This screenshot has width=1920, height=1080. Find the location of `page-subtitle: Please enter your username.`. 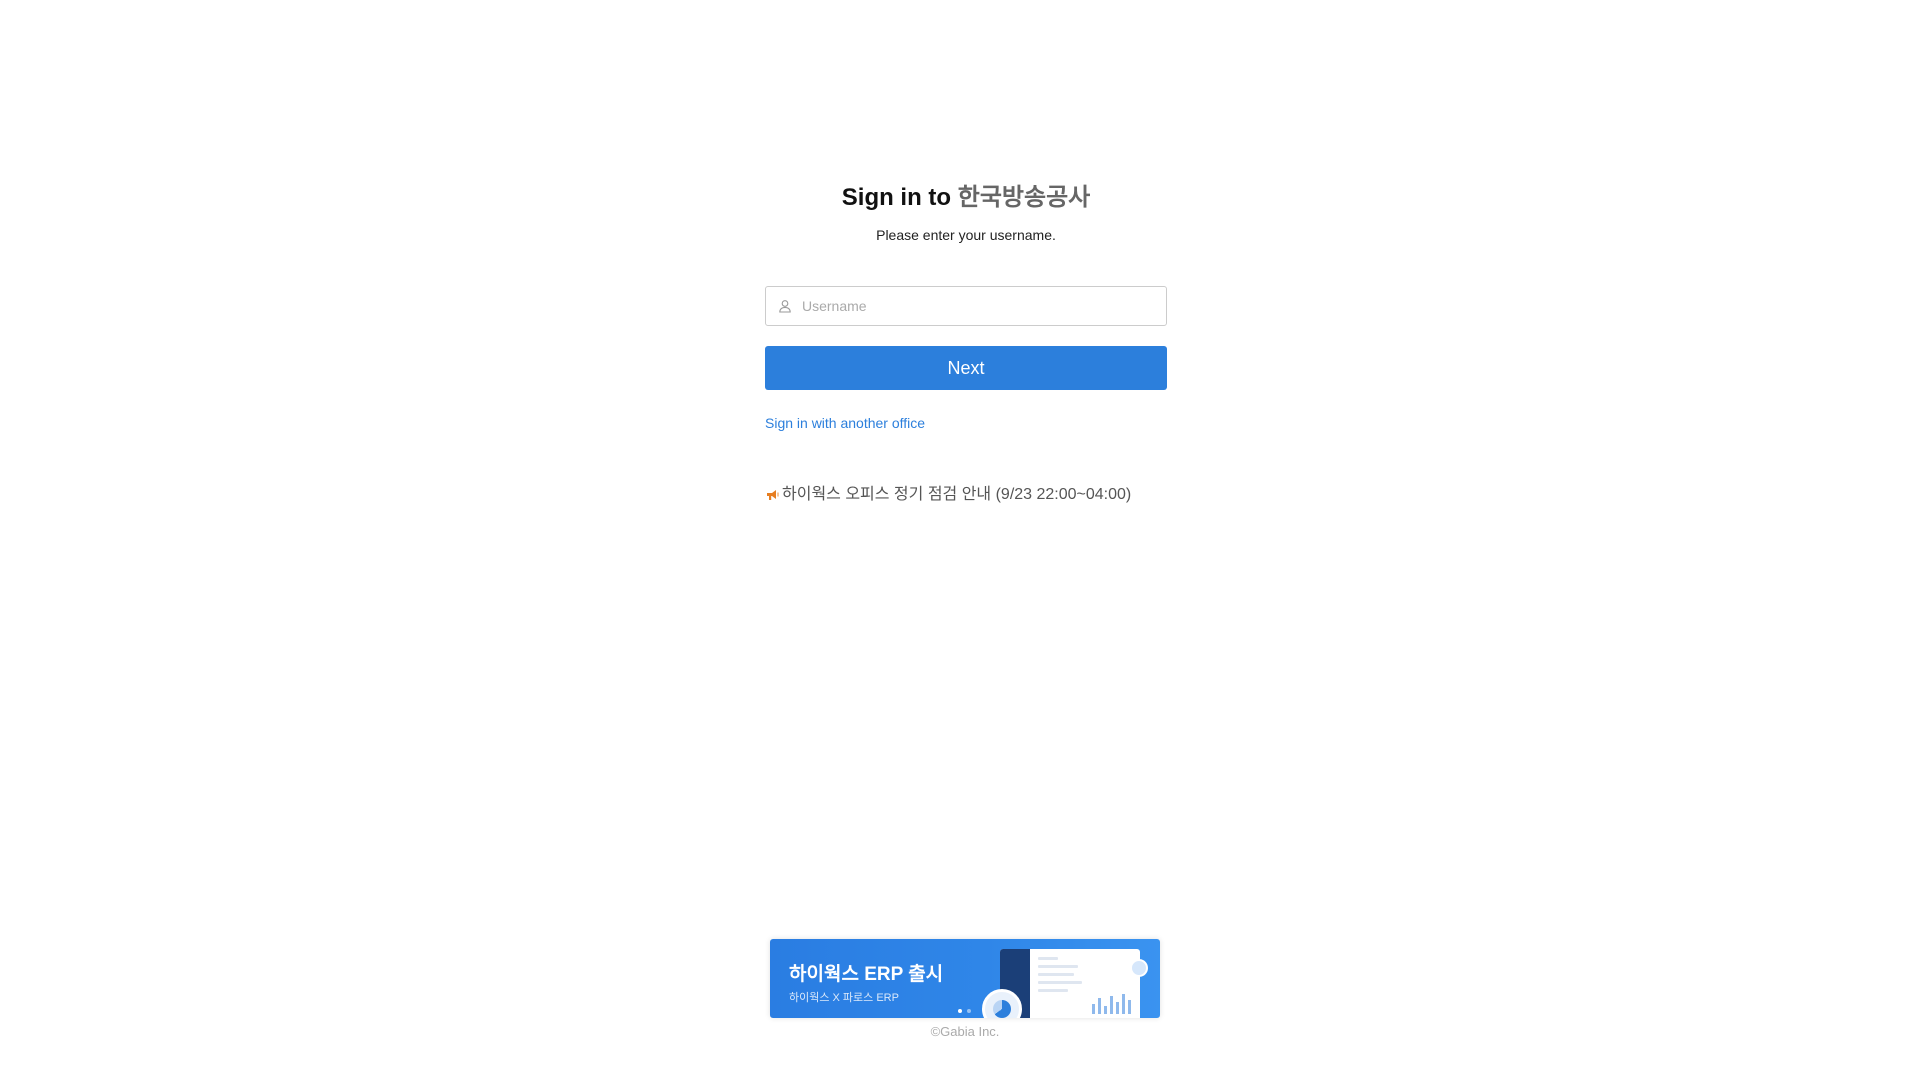

page-subtitle: Please enter your username. is located at coordinates (966, 235).